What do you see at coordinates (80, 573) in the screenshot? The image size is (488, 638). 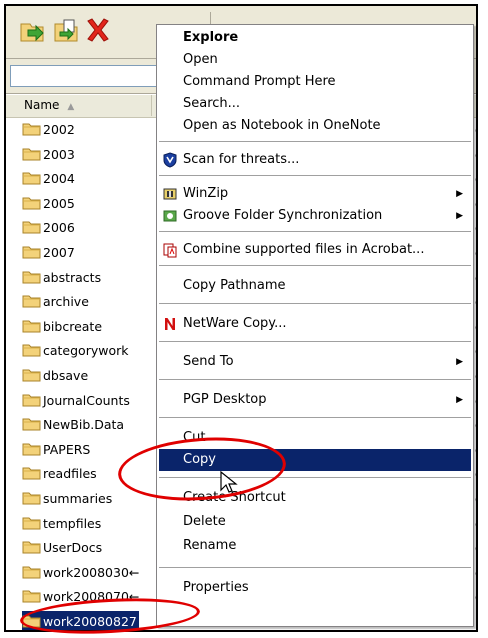 I see `folder-row: work2008030←` at bounding box center [80, 573].